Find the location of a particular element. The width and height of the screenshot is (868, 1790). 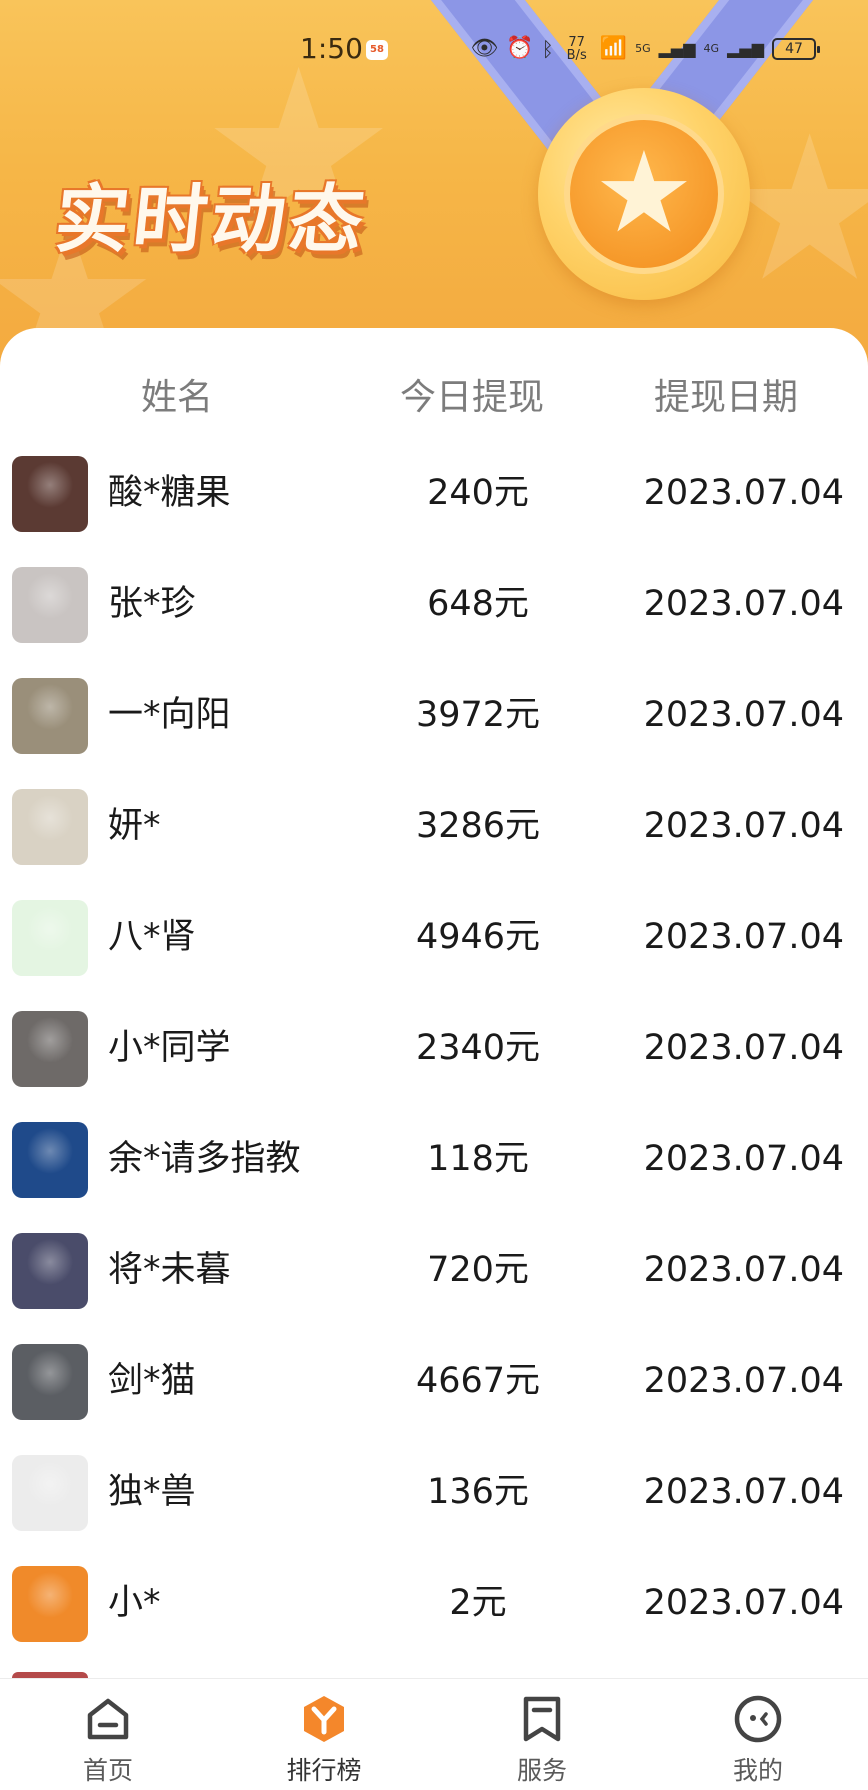

table-header: 姓名 今日提现 提现日期 is located at coordinates (434, 398).